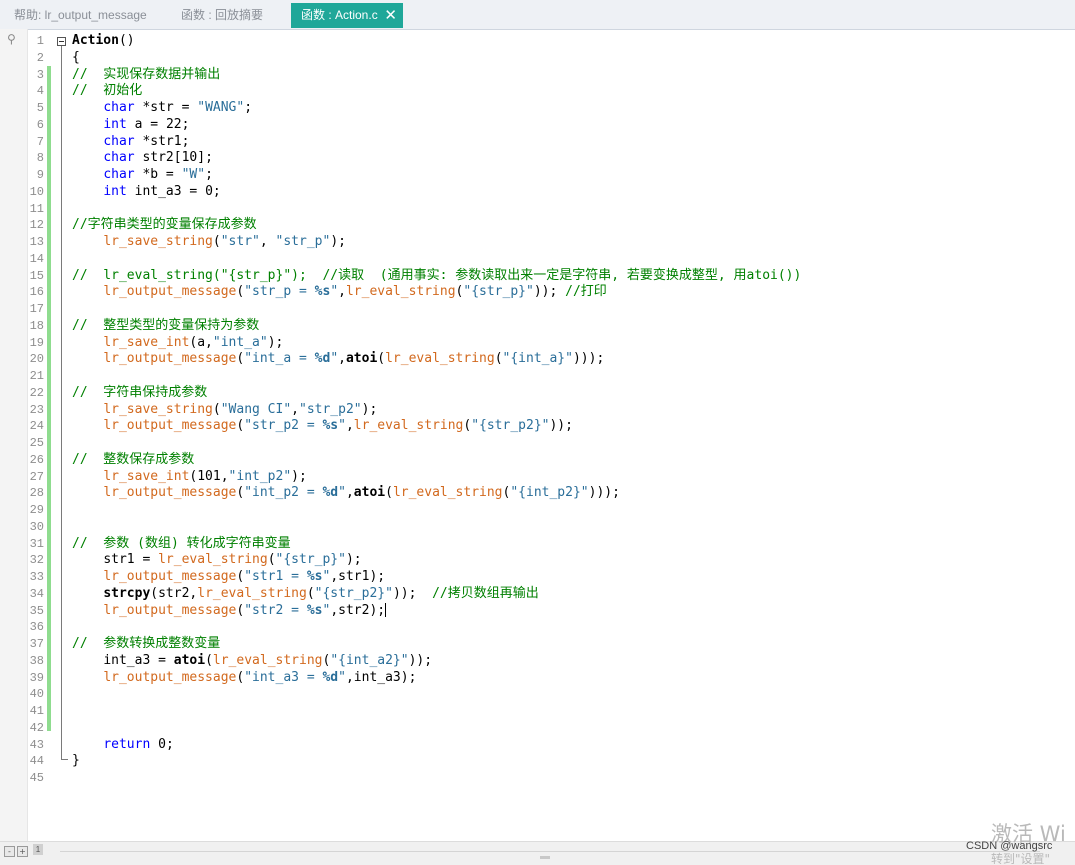  I want to click on zoom-out-button: -, so click(9, 851).